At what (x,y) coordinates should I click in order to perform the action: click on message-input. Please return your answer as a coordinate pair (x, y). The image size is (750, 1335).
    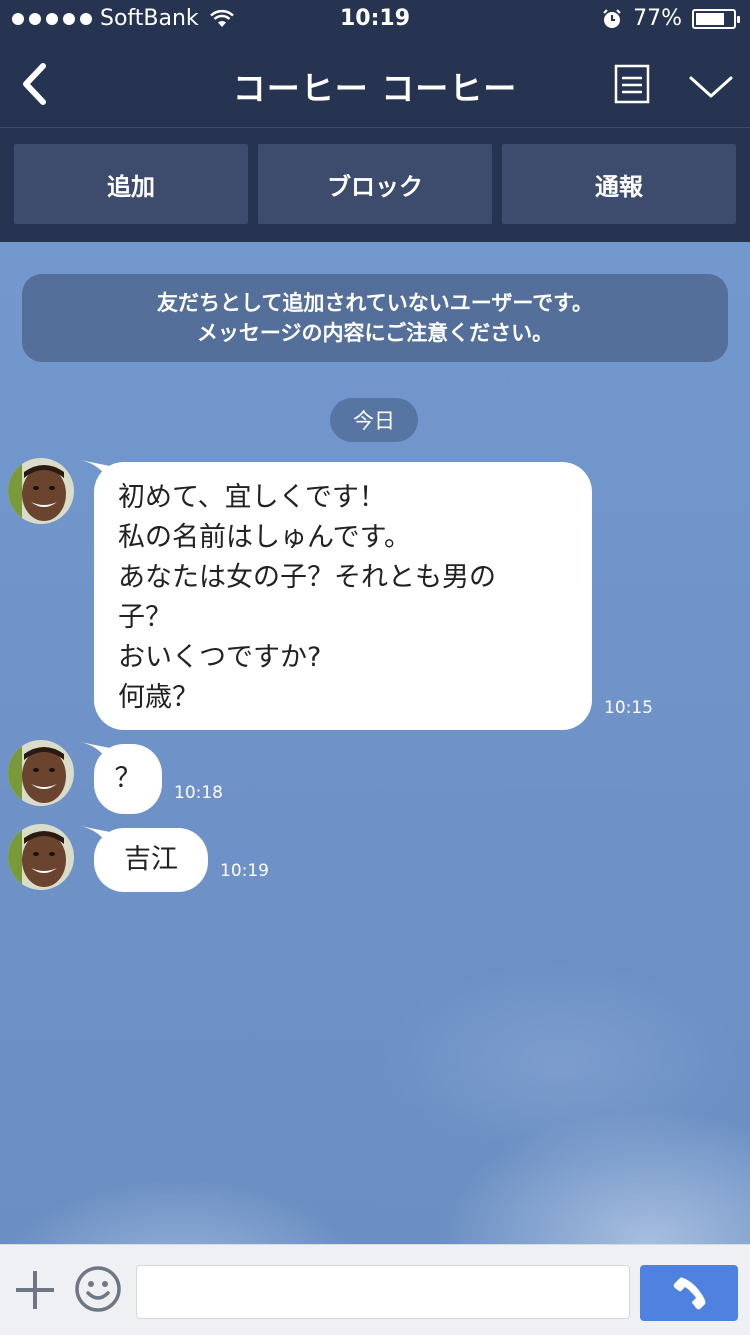
    Looking at the image, I should click on (383, 1292).